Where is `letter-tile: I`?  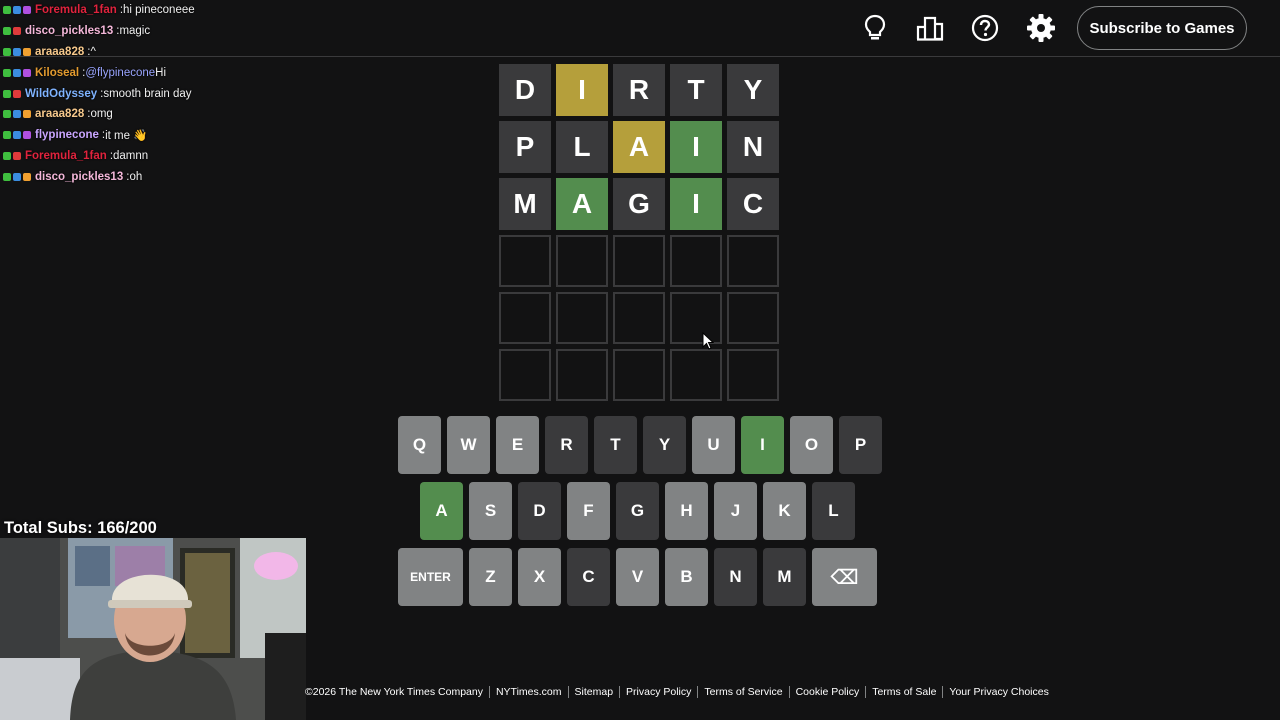
letter-tile: I is located at coordinates (696, 204).